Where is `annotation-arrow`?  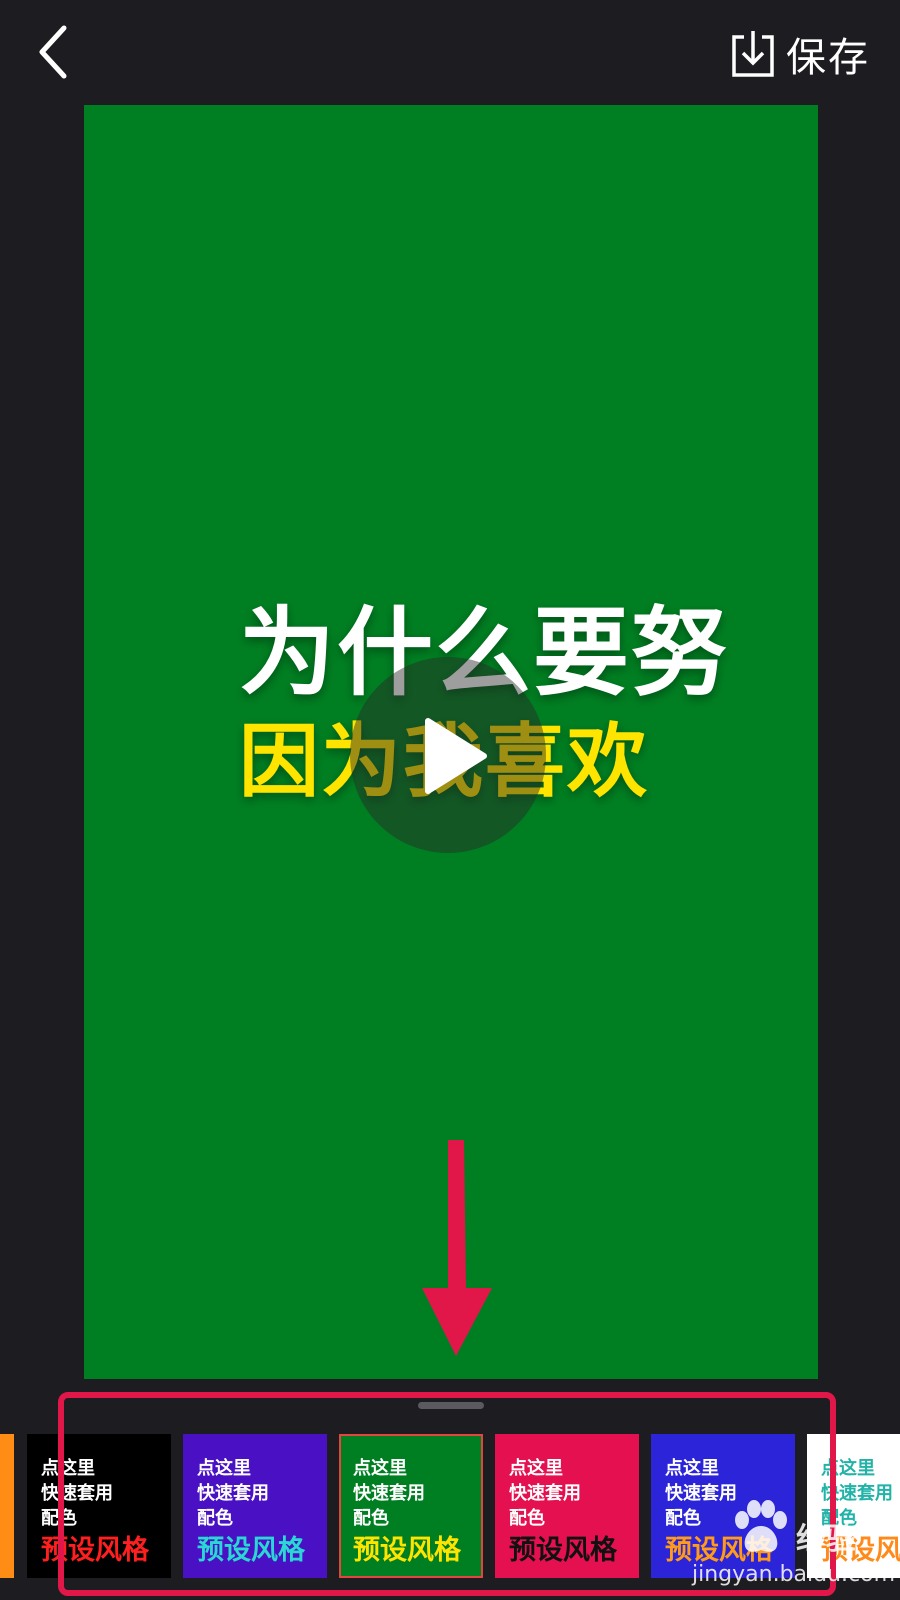 annotation-arrow is located at coordinates (457, 1248).